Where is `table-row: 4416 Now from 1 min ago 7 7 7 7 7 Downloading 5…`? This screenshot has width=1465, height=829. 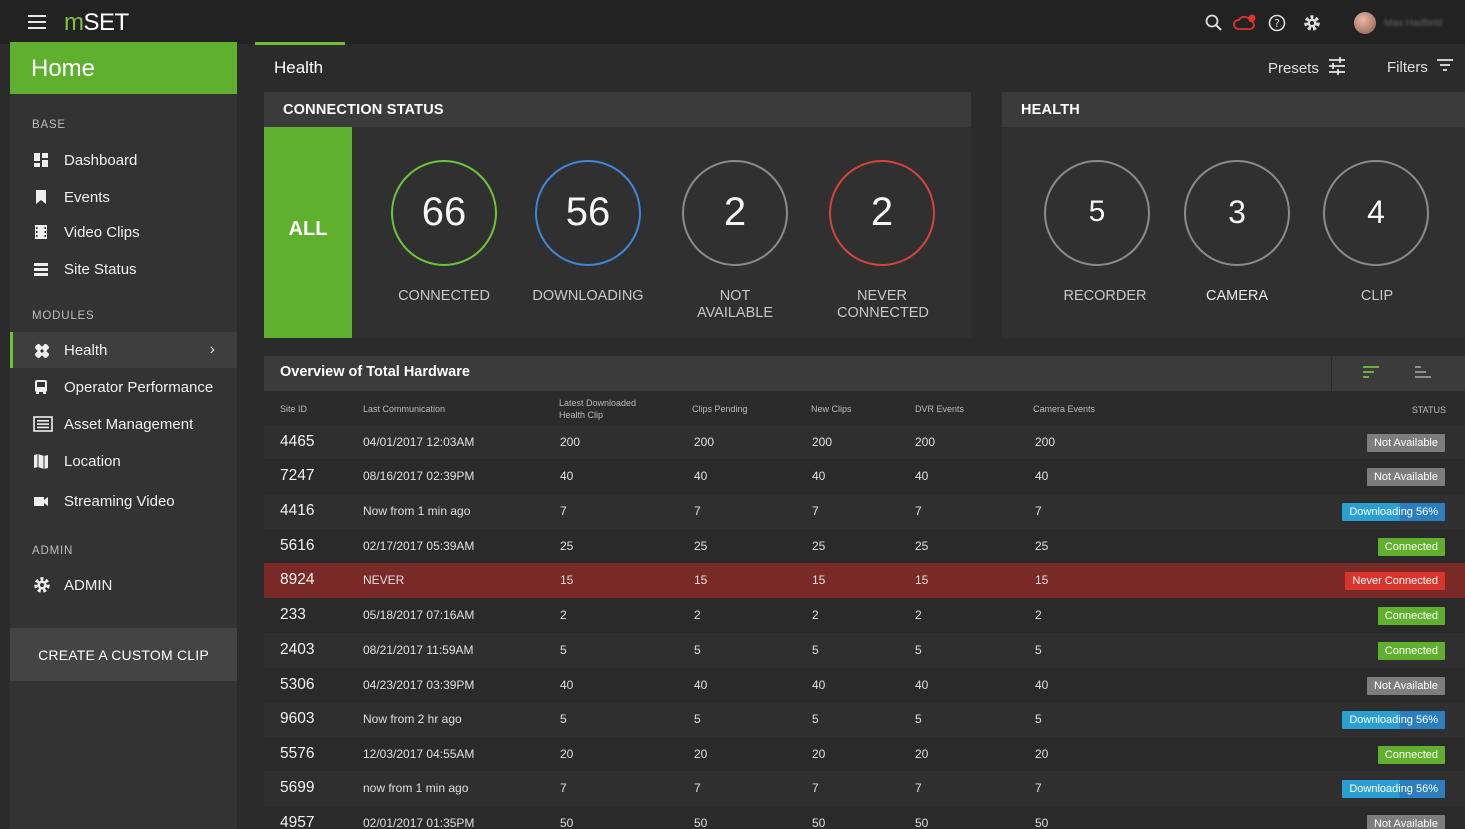 table-row: 4416 Now from 1 min ago 7 7 7 7 7 Downloading 5… is located at coordinates (864, 511).